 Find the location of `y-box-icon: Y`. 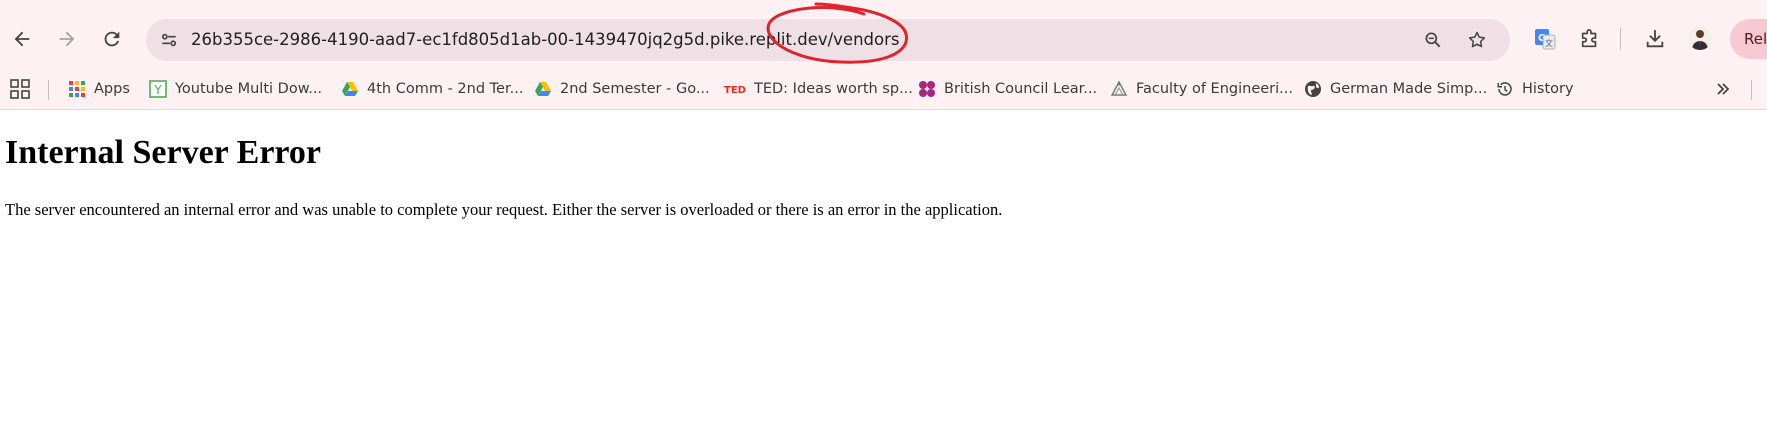

y-box-icon: Y is located at coordinates (158, 89).